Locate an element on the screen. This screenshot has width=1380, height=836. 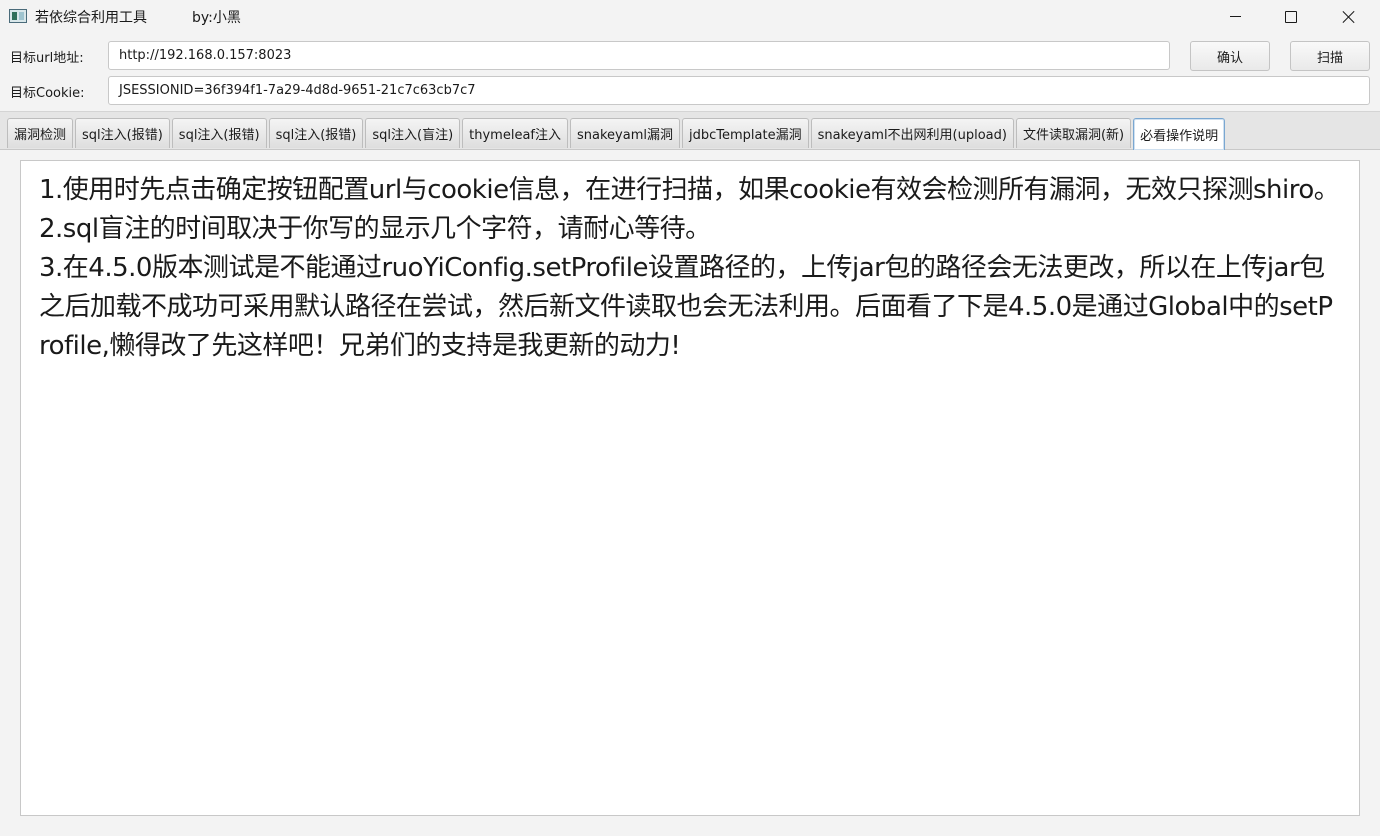
window-title: 若依综合利用工具 is located at coordinates (91, 18).